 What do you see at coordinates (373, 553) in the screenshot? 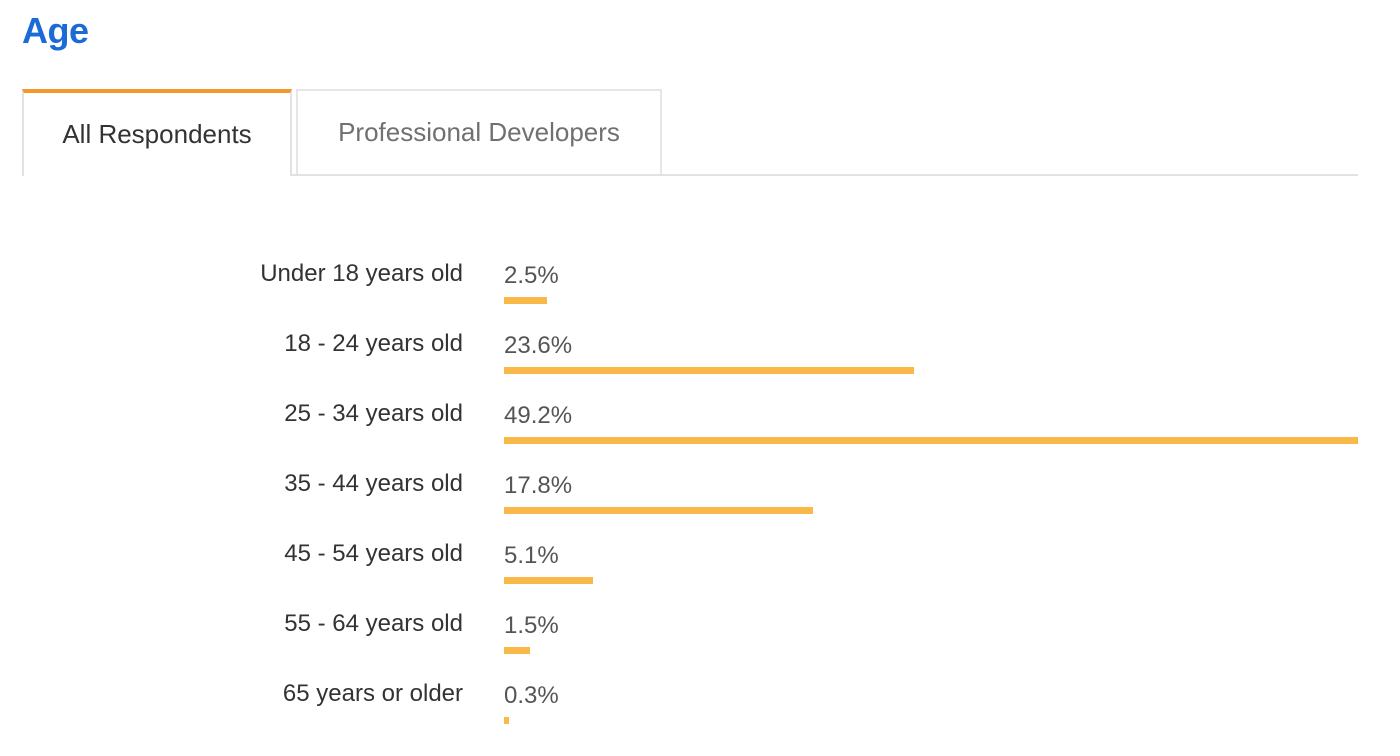
I see `category-label: 45 - 54 years old` at bounding box center [373, 553].